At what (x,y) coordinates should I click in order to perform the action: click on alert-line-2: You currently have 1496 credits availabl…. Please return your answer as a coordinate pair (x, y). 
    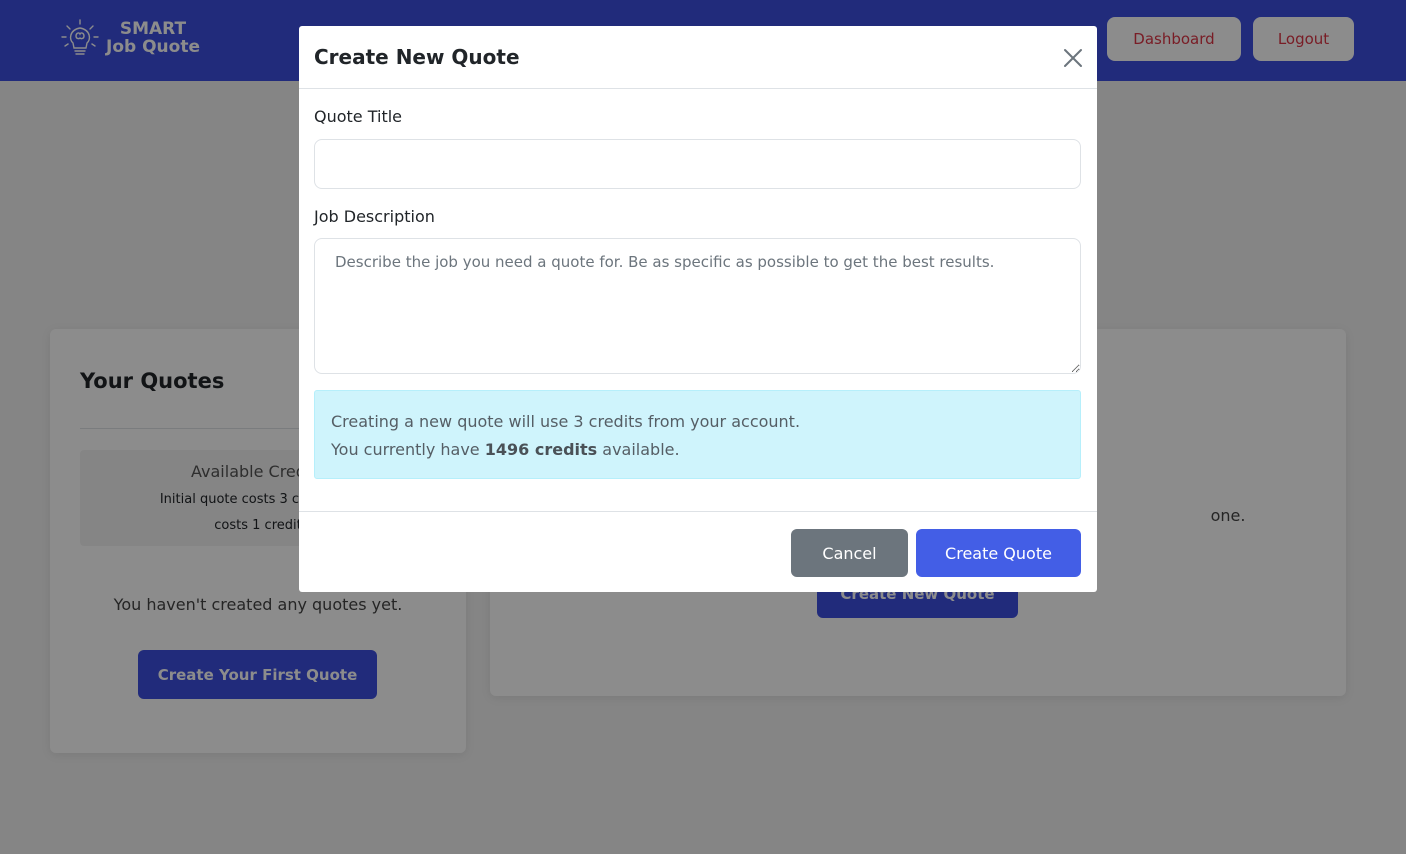
    Looking at the image, I should click on (697, 450).